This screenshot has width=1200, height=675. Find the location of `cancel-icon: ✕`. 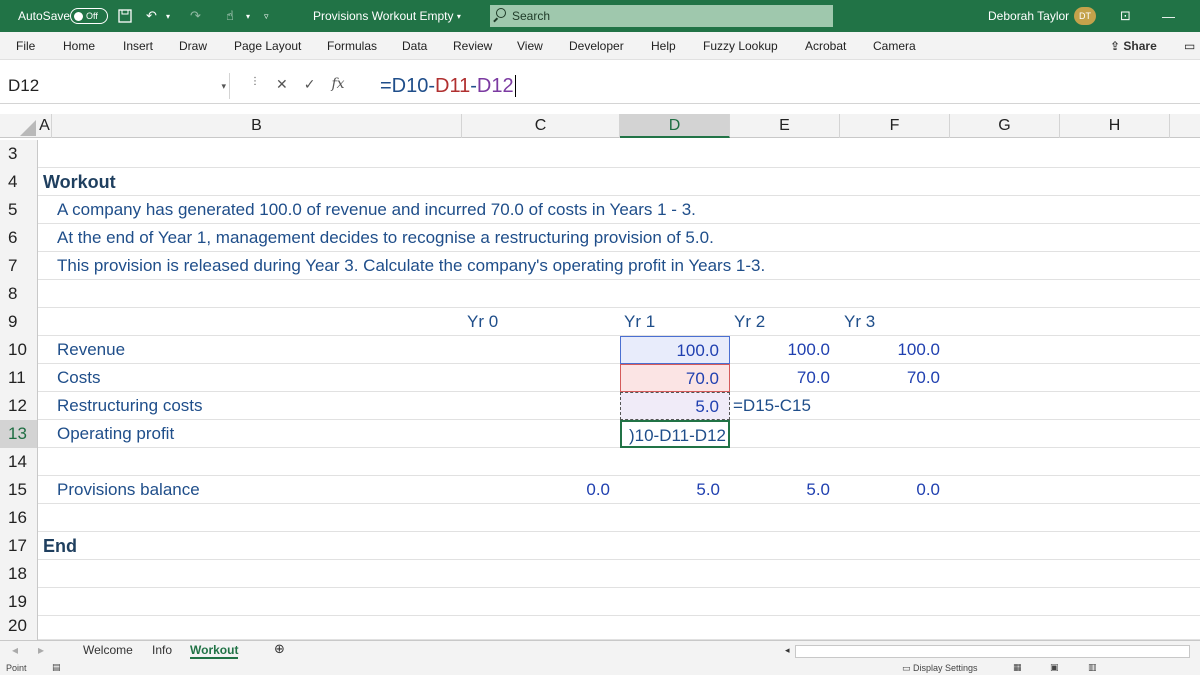

cancel-icon: ✕ is located at coordinates (282, 84).